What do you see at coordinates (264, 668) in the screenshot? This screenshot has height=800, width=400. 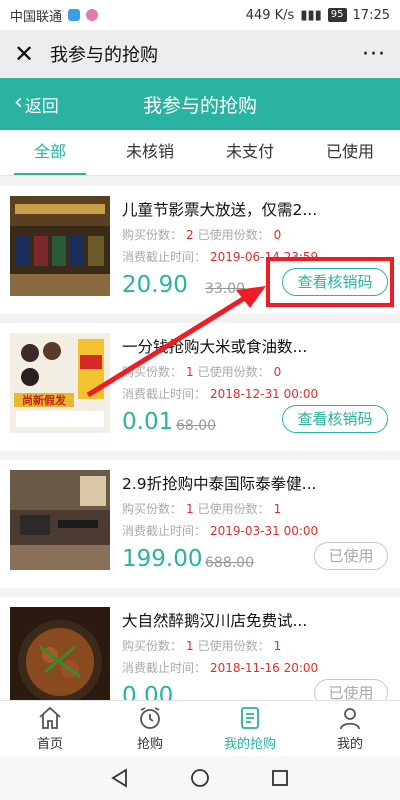 I see `expire-time: 2018-11-16 20:00` at bounding box center [264, 668].